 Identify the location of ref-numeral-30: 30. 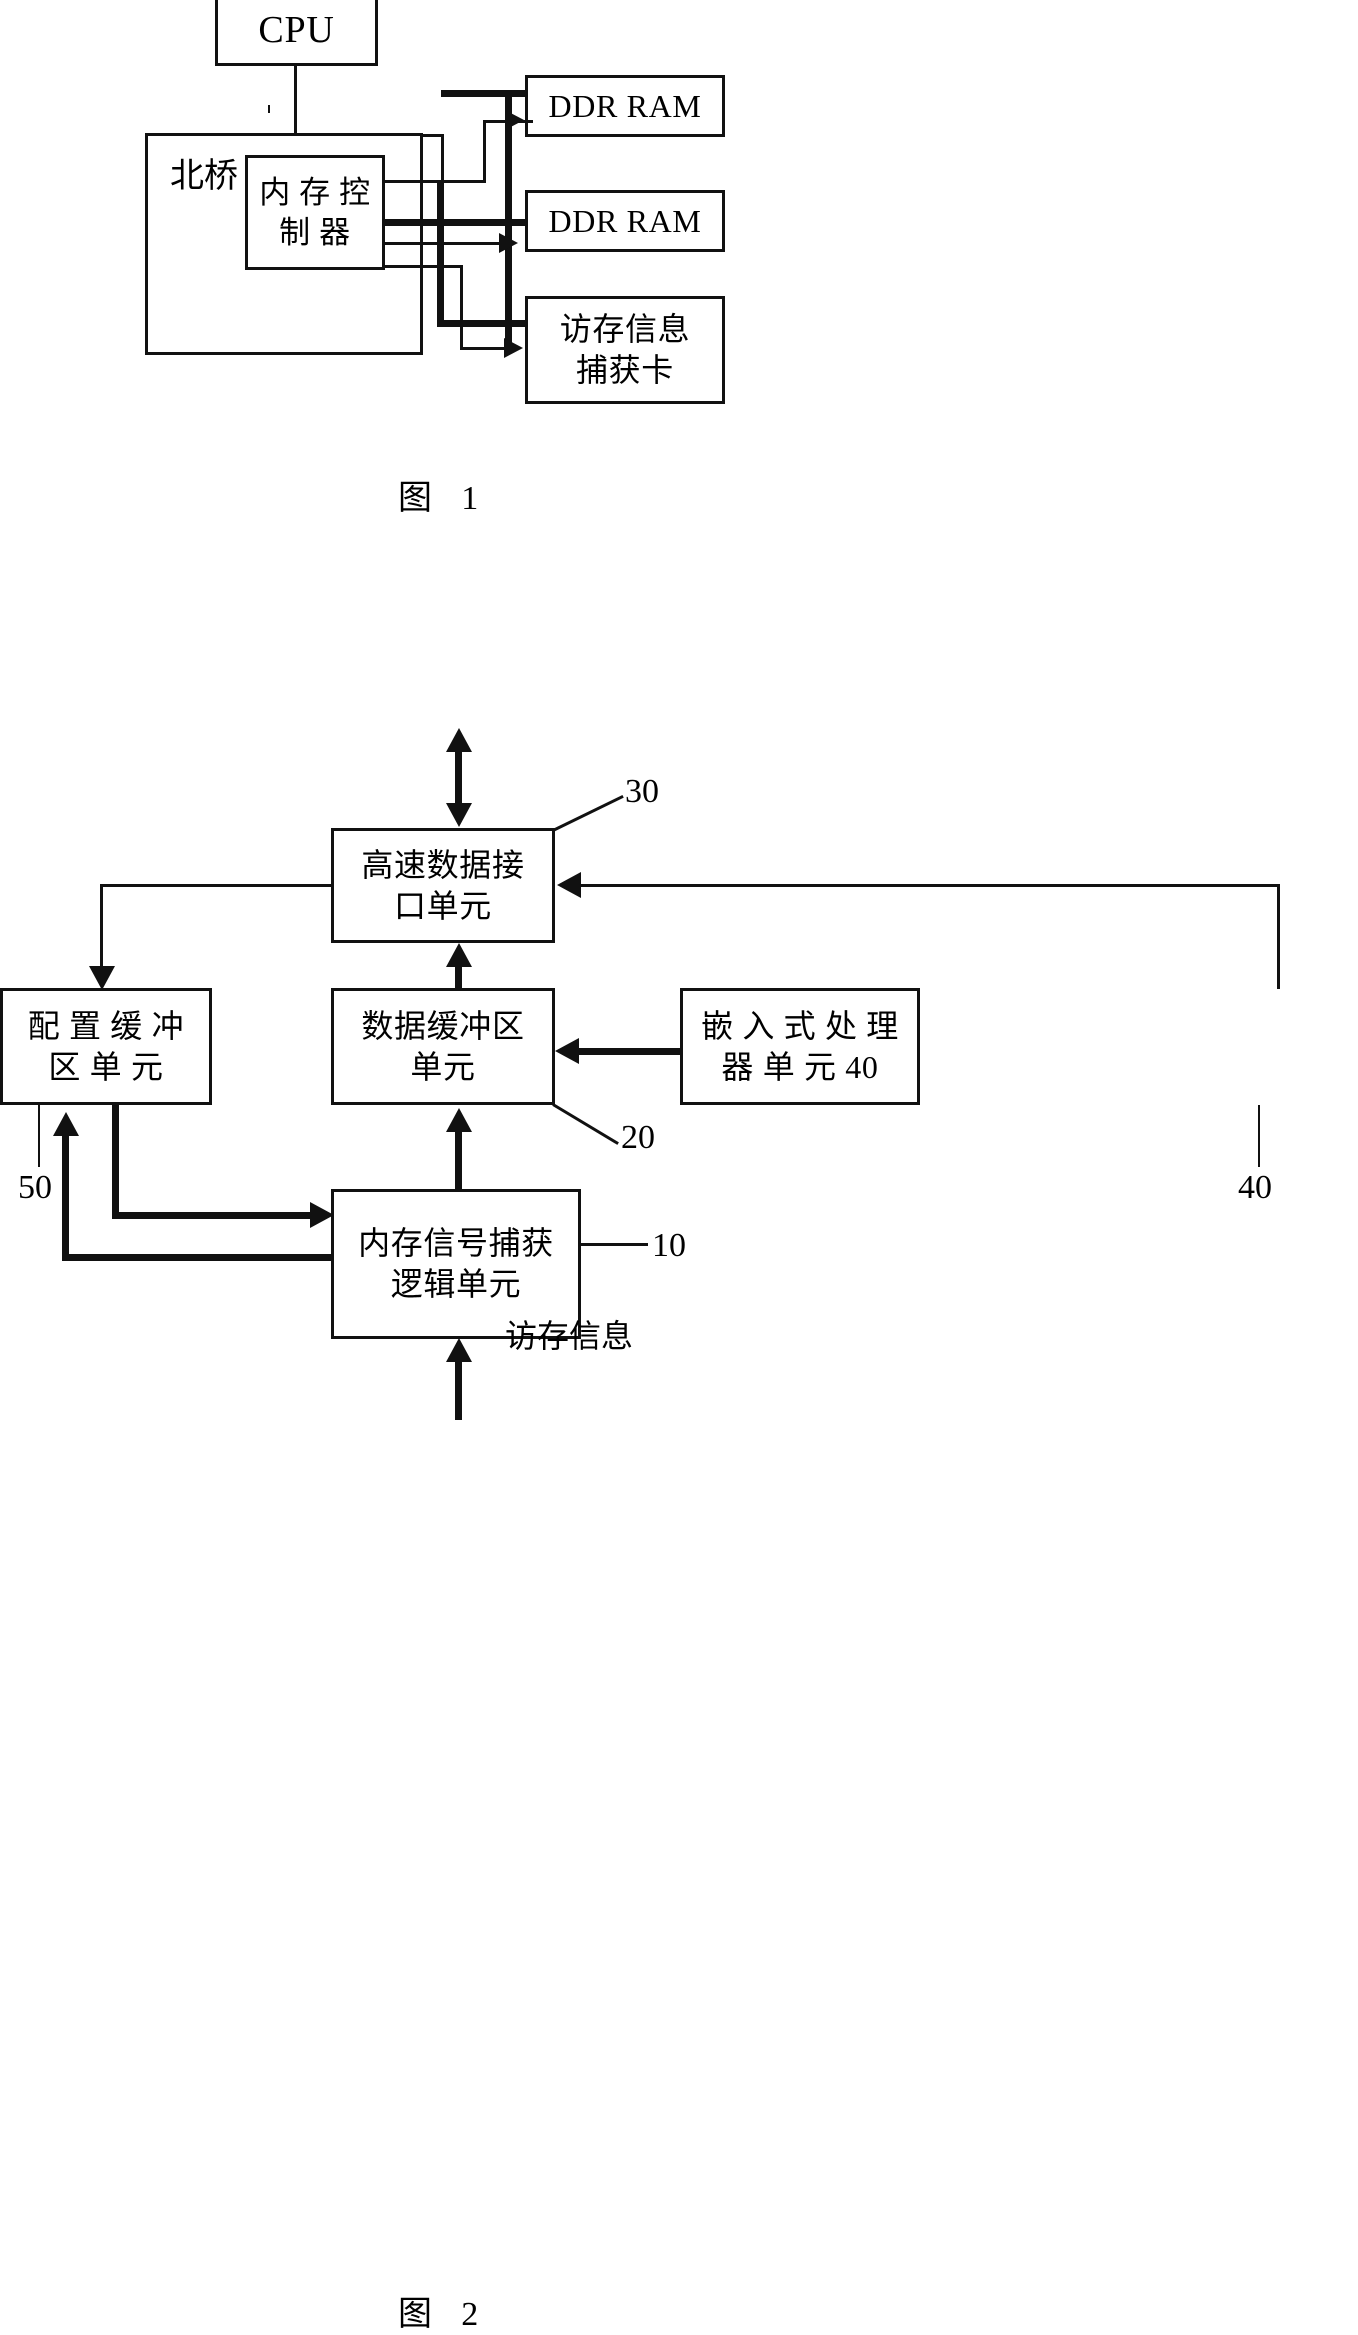
(642, 791).